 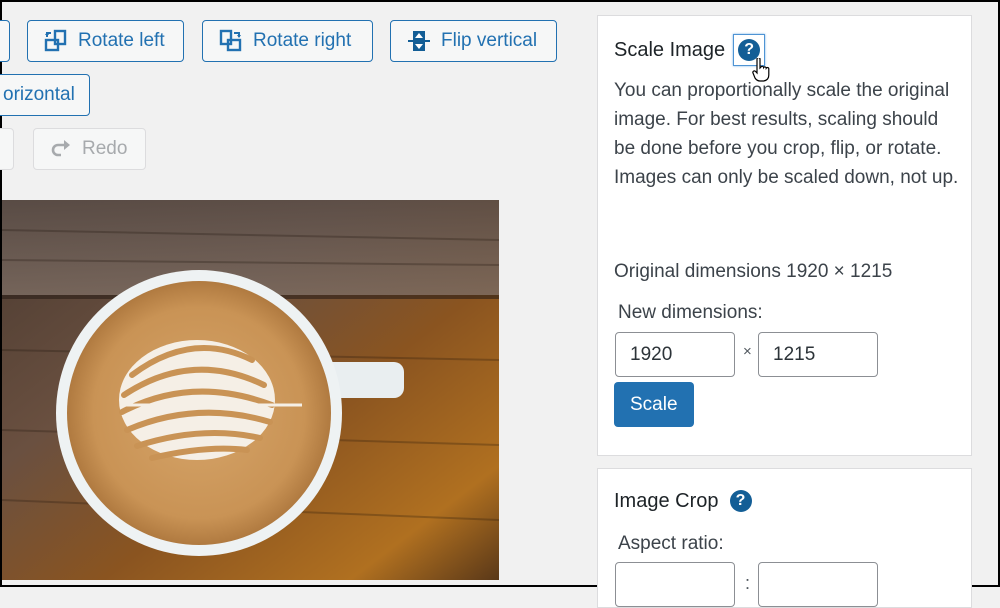 What do you see at coordinates (818, 354) in the screenshot?
I see `scale-height-input` at bounding box center [818, 354].